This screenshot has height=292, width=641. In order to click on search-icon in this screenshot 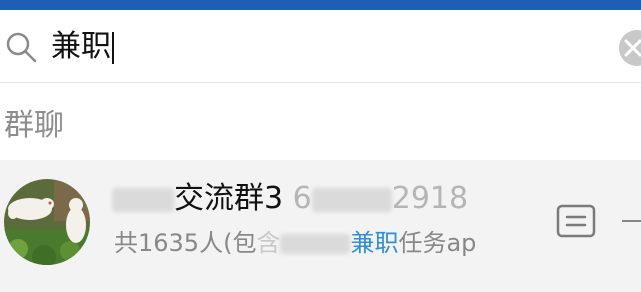, I will do `click(21, 47)`.